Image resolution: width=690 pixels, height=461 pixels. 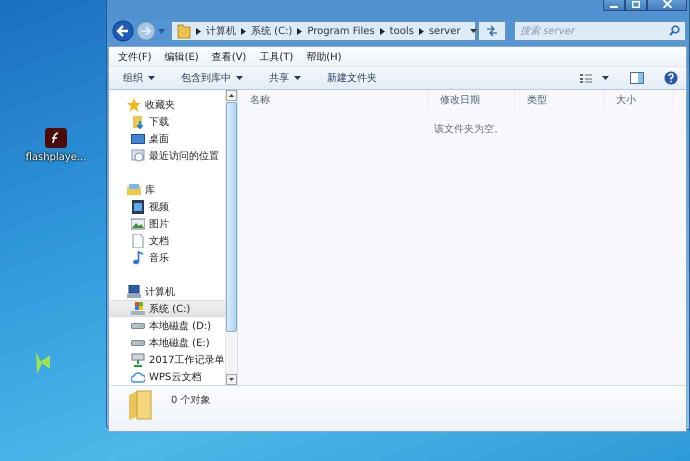 What do you see at coordinates (167, 104) in the screenshot?
I see `sidebar-group: 收藏夹` at bounding box center [167, 104].